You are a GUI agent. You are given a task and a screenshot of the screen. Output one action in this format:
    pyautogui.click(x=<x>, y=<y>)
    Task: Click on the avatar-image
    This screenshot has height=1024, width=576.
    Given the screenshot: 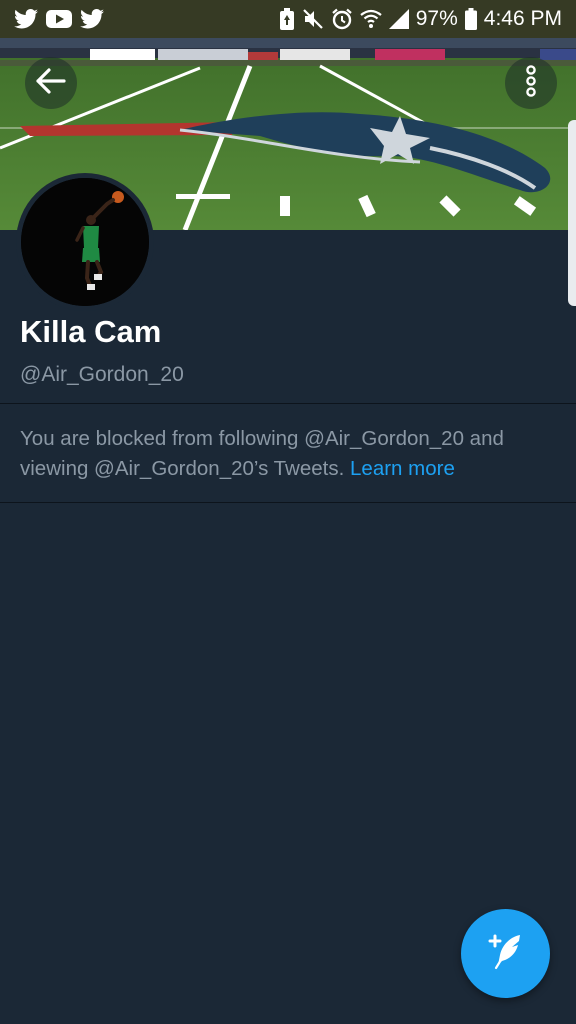 What is the action you would take?
    pyautogui.click(x=85, y=242)
    